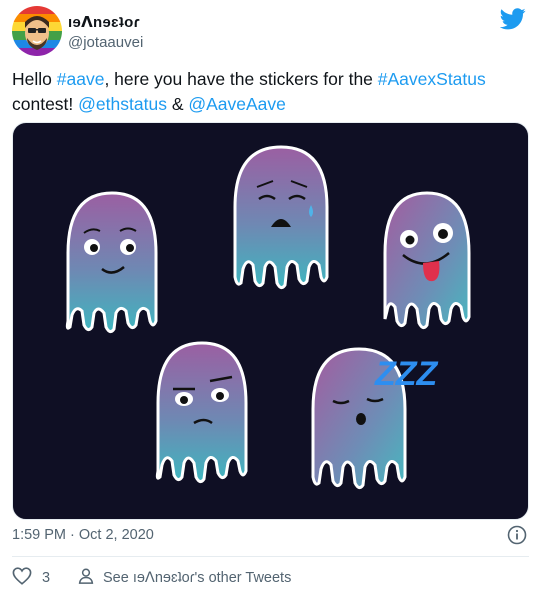 This screenshot has height=595, width=541. What do you see at coordinates (46, 578) in the screenshot?
I see `like-count: 3` at bounding box center [46, 578].